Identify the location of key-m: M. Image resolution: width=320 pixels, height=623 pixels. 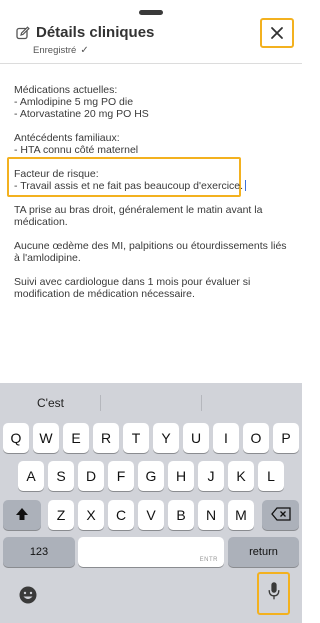
(241, 515).